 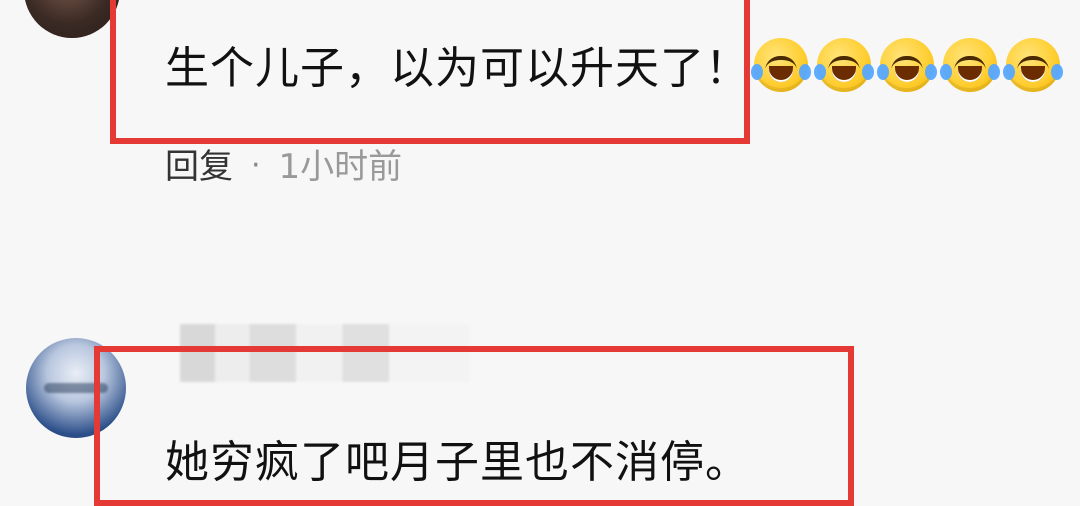 I want to click on comment-meta: 回复 · 1小时前, so click(x=283, y=167).